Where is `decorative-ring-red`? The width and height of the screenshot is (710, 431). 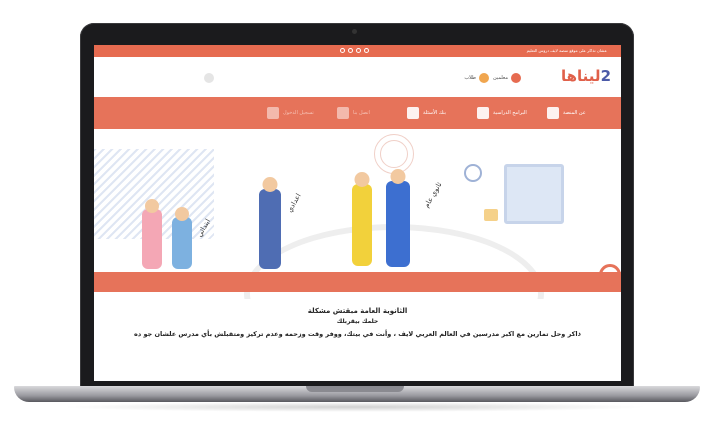
decorative-ring-red is located at coordinates (610, 275).